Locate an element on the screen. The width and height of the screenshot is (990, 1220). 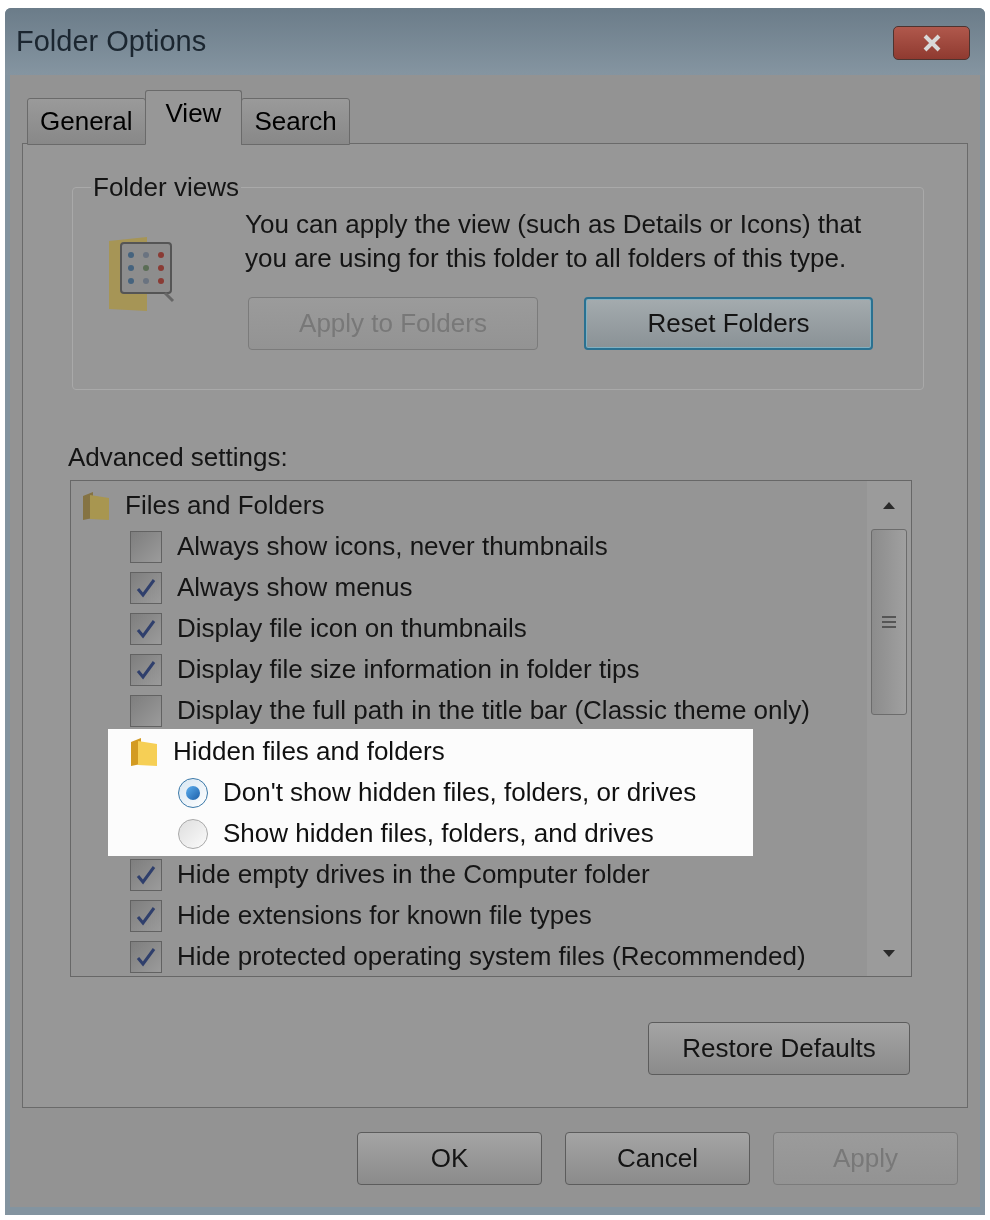
setting-label: Display file icon on thumbnails is located at coordinates (352, 628).